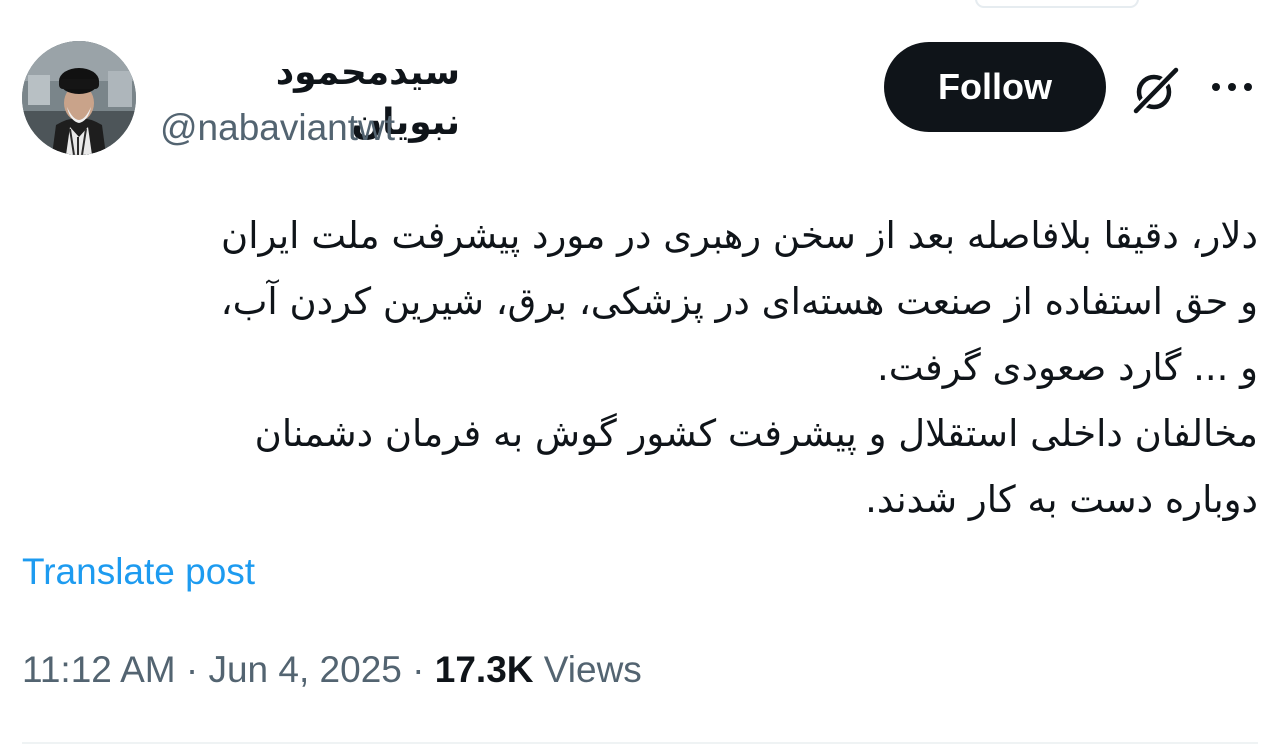 The image size is (1280, 748). Describe the element at coordinates (995, 87) in the screenshot. I see `follow-button: Follow` at that location.